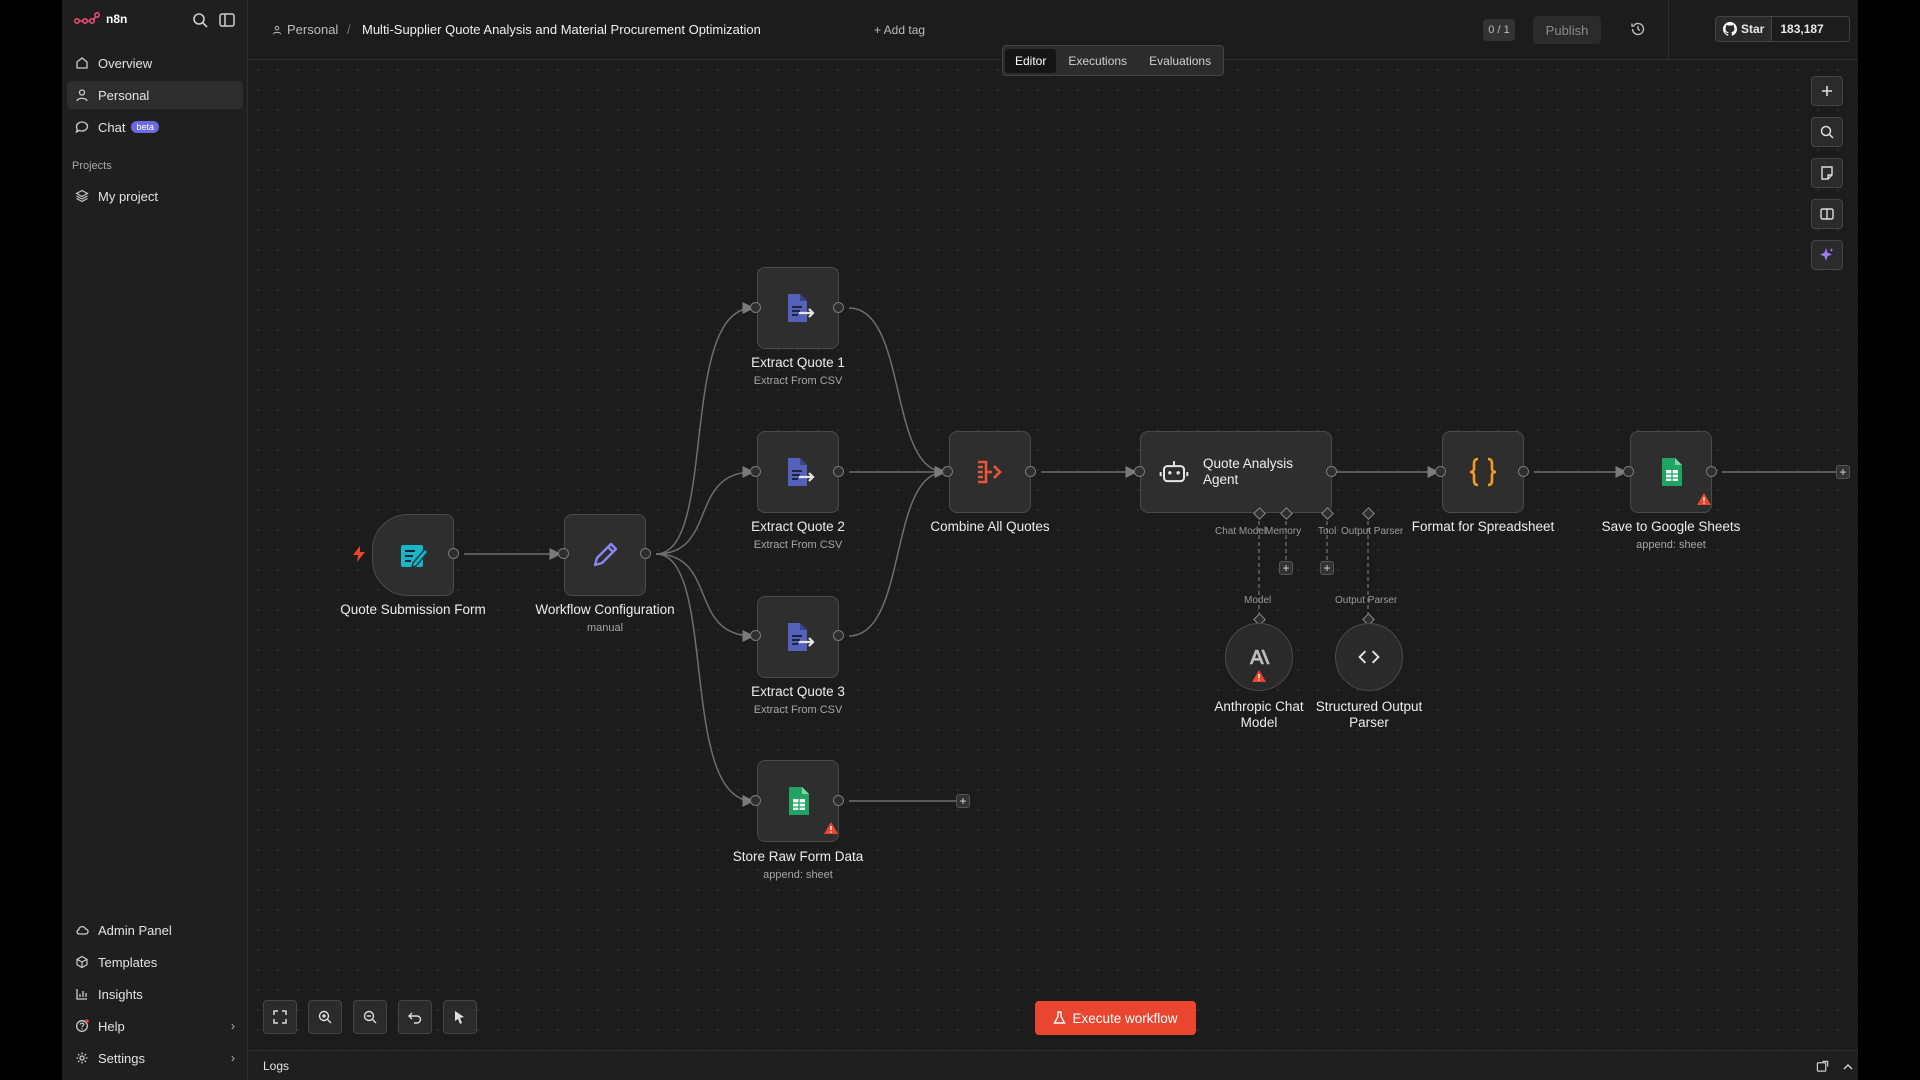 Image resolution: width=1920 pixels, height=1080 pixels. I want to click on selection-mode-button, so click(460, 1017).